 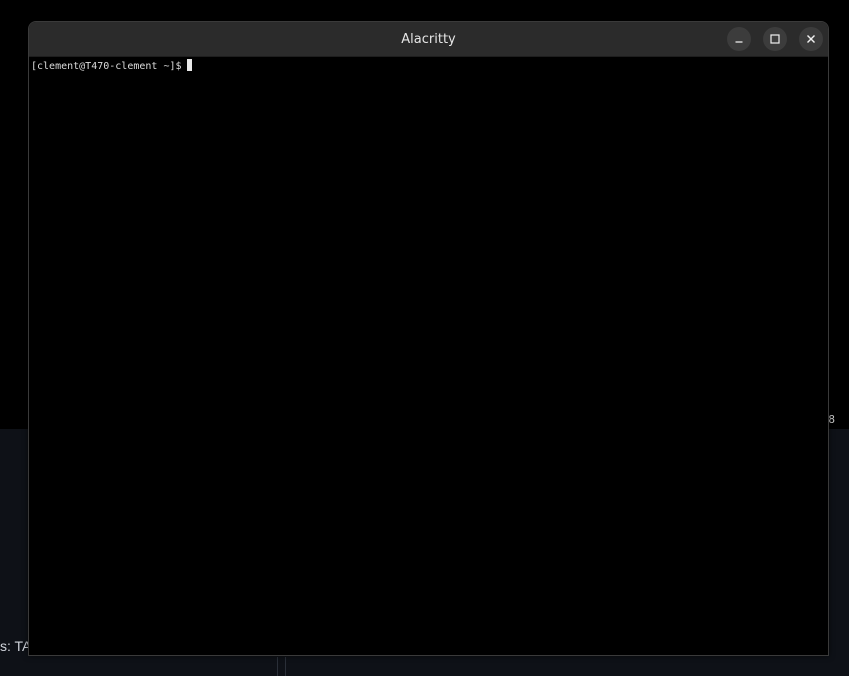 I want to click on window-title: Alacritty, so click(x=428, y=39).